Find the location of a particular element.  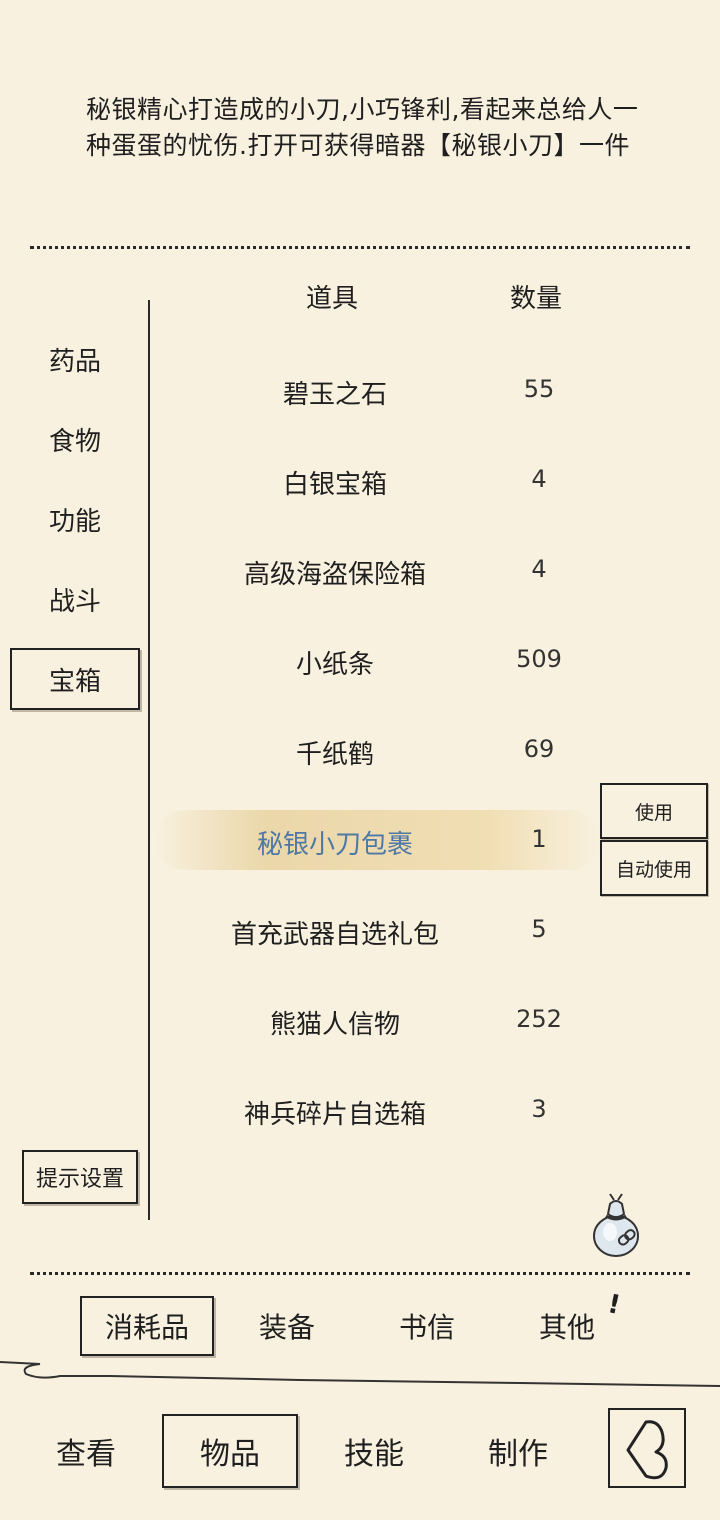

nav-label: 查看 is located at coordinates (86, 1454).